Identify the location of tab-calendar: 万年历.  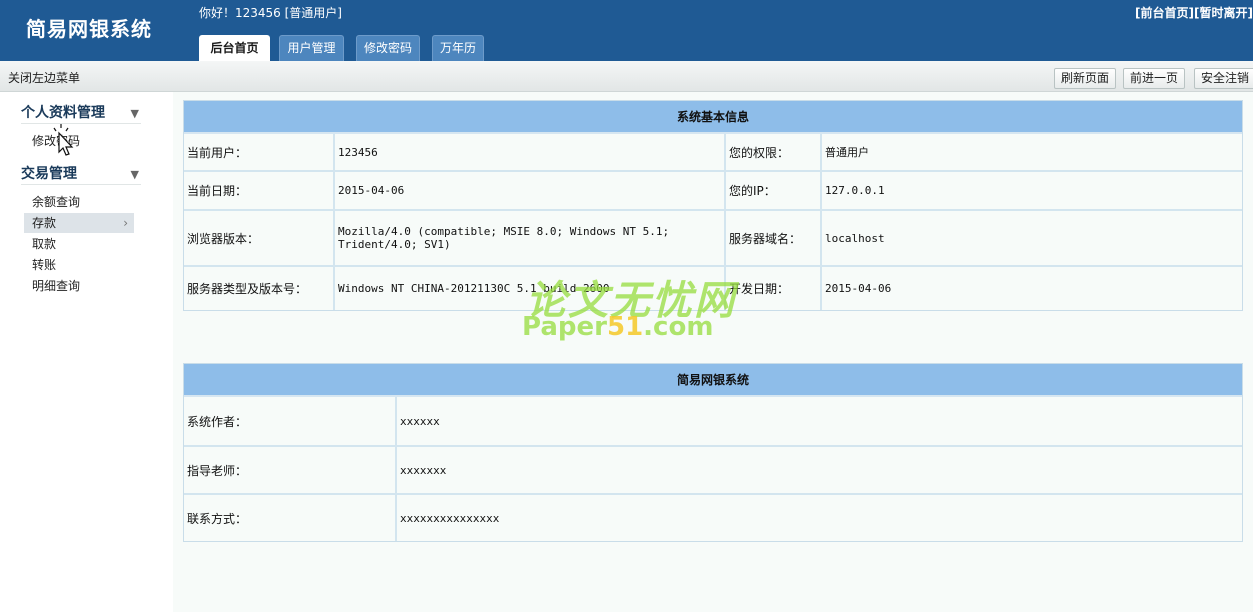
(458, 48).